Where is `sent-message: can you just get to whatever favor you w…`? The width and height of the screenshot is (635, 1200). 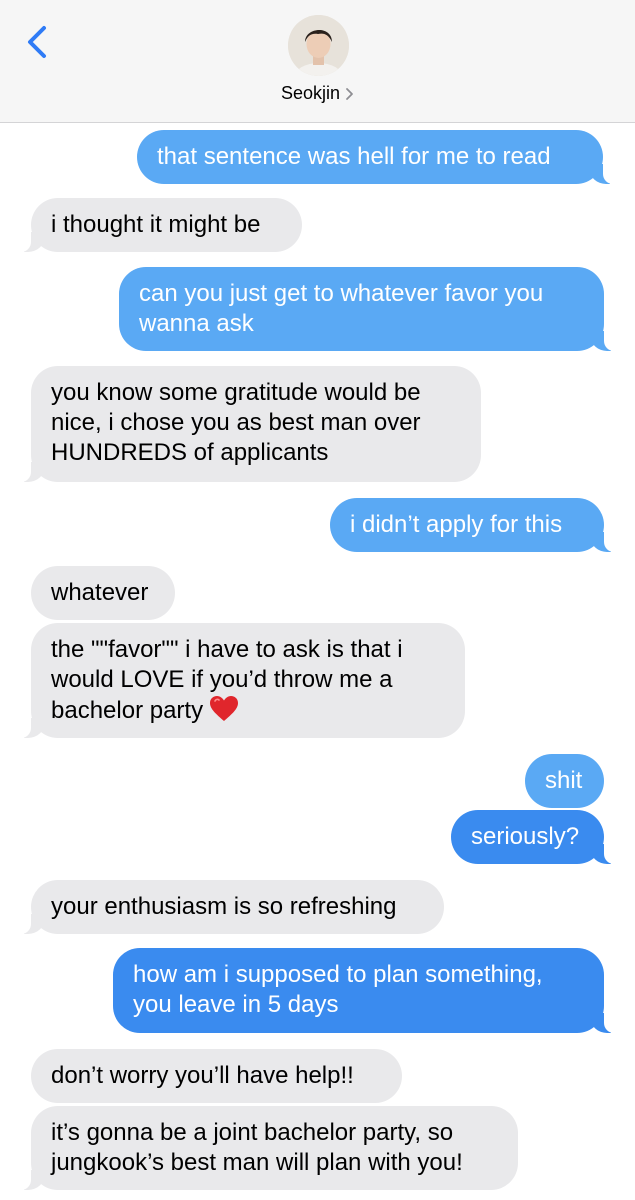 sent-message: can you just get to whatever favor you w… is located at coordinates (374, 309).